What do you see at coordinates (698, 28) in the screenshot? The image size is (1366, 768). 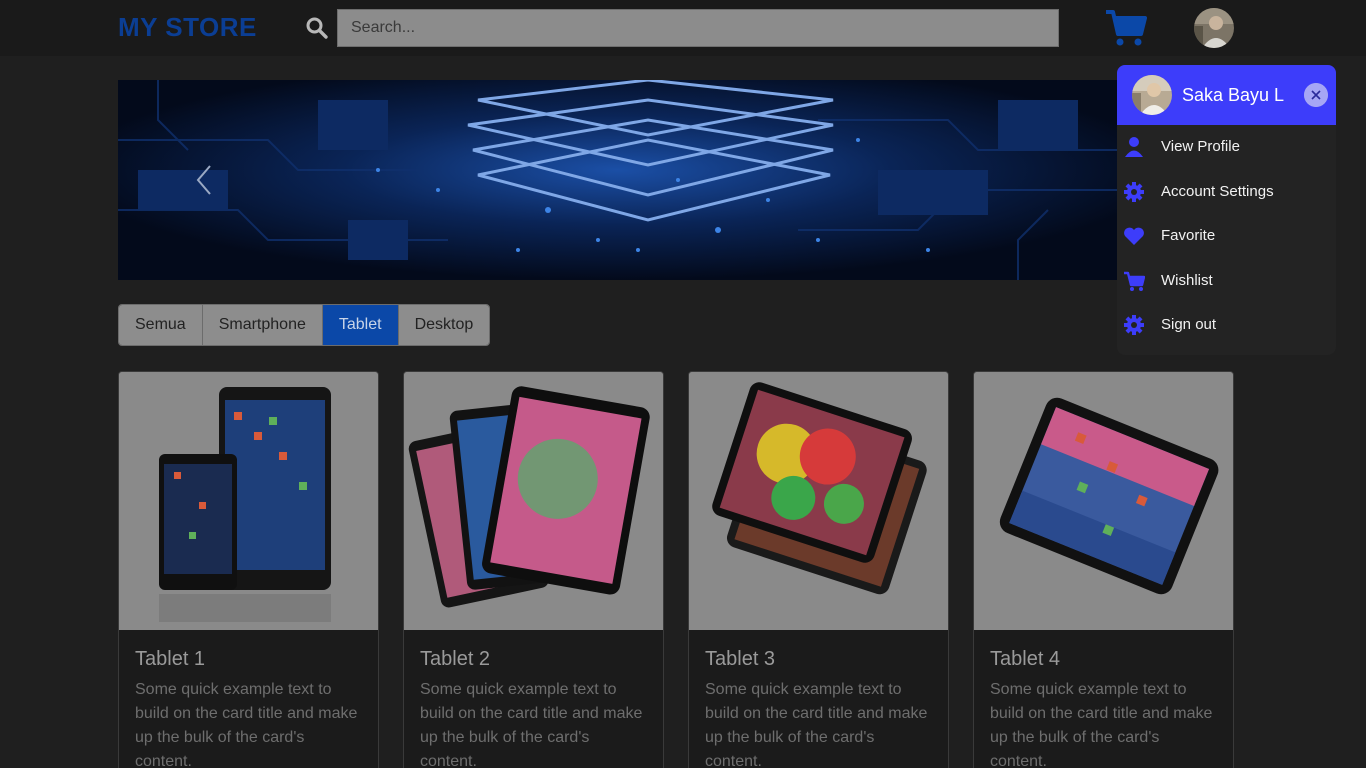 I see `search-input` at bounding box center [698, 28].